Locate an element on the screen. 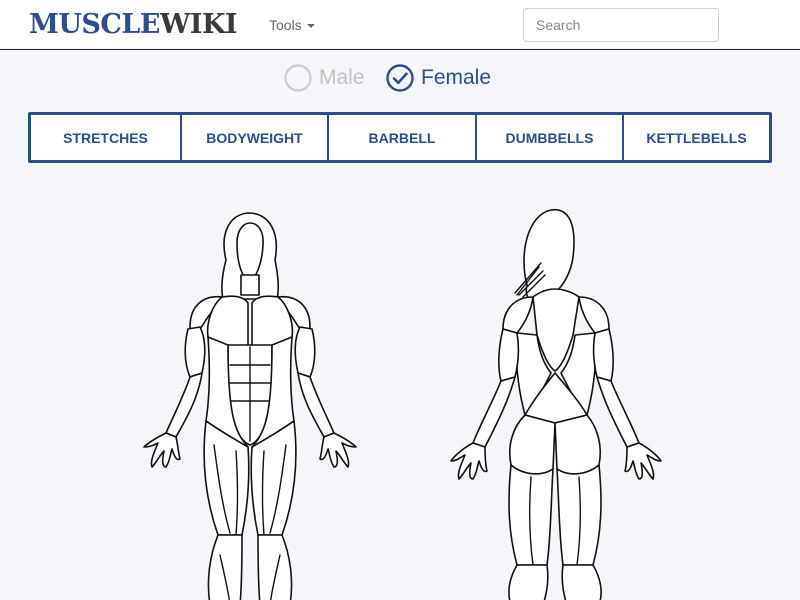 The height and width of the screenshot is (600, 800). musclewiki-logo: MUSCLEWIKI is located at coordinates (133, 25).